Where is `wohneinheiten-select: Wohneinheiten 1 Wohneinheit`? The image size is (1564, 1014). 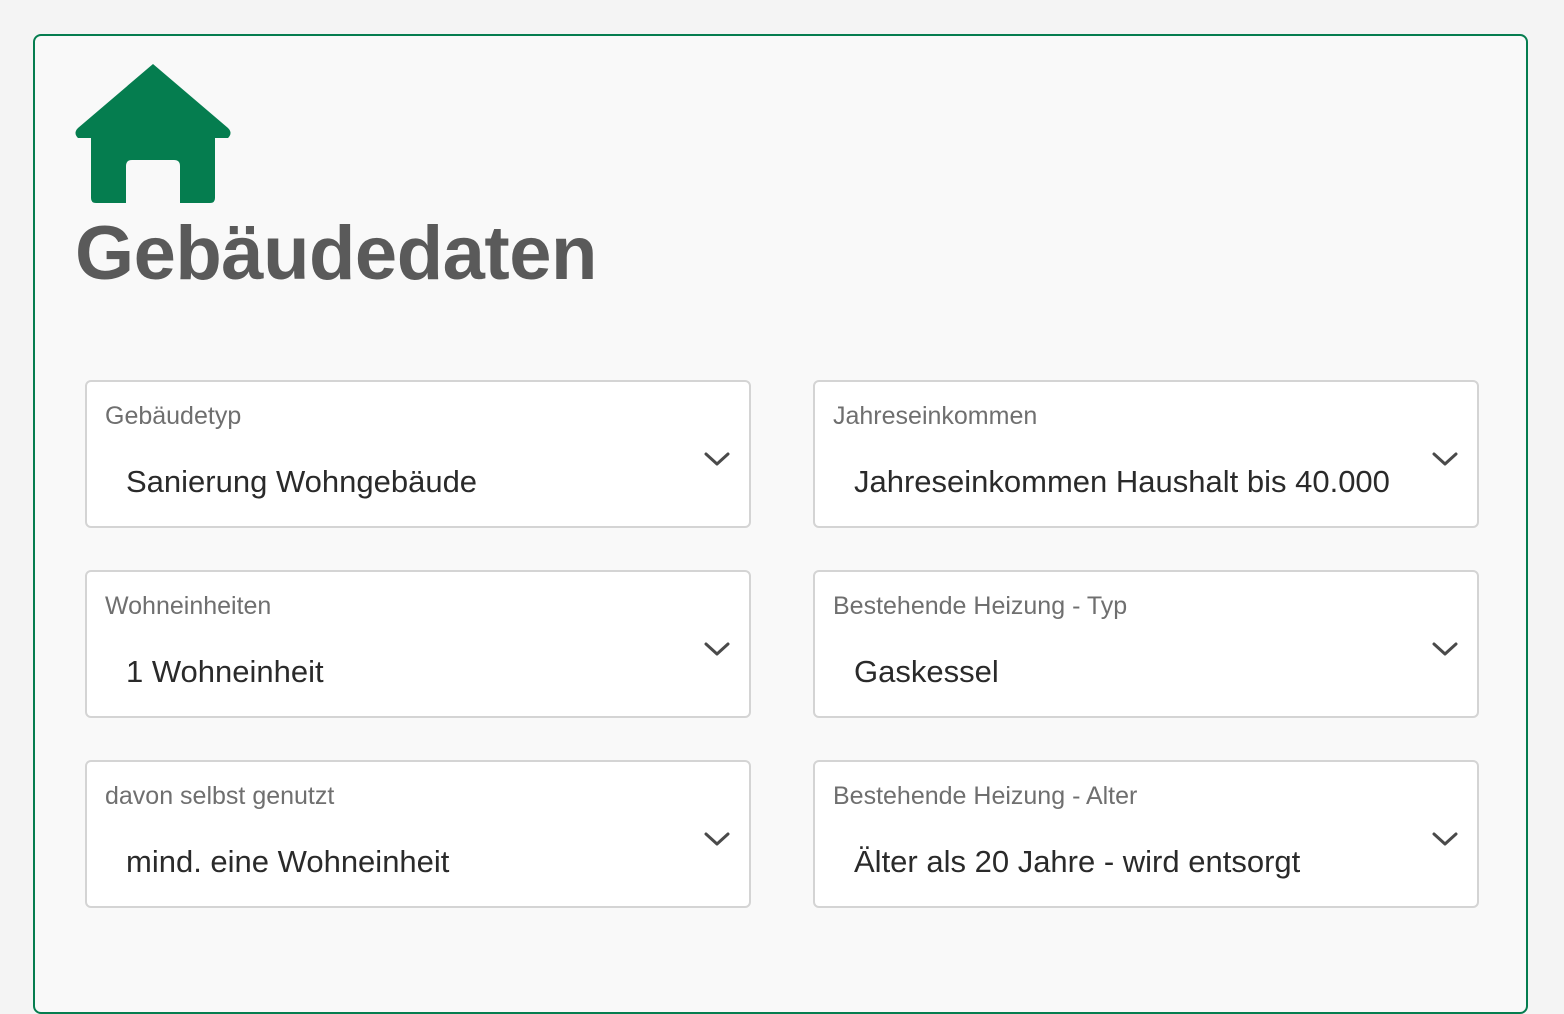 wohneinheiten-select: Wohneinheiten 1 Wohneinheit is located at coordinates (418, 644).